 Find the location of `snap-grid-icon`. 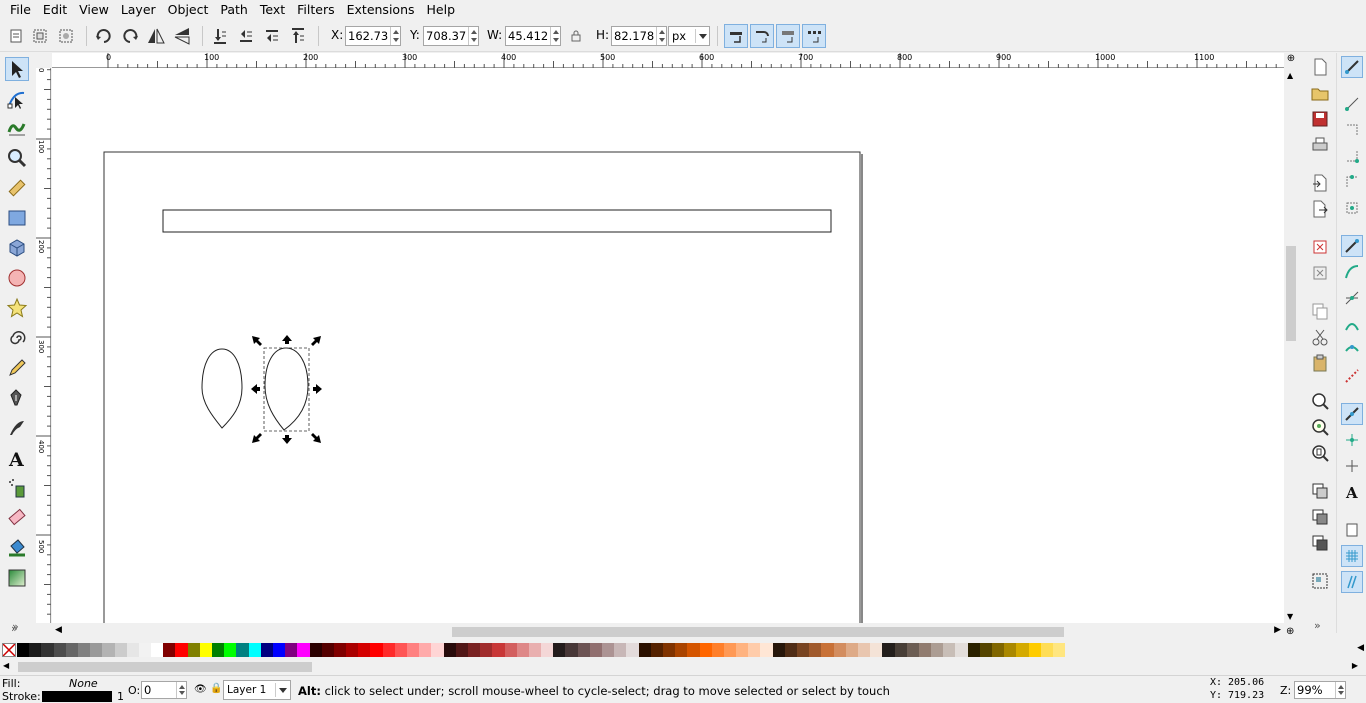

snap-grid-icon is located at coordinates (1352, 556).